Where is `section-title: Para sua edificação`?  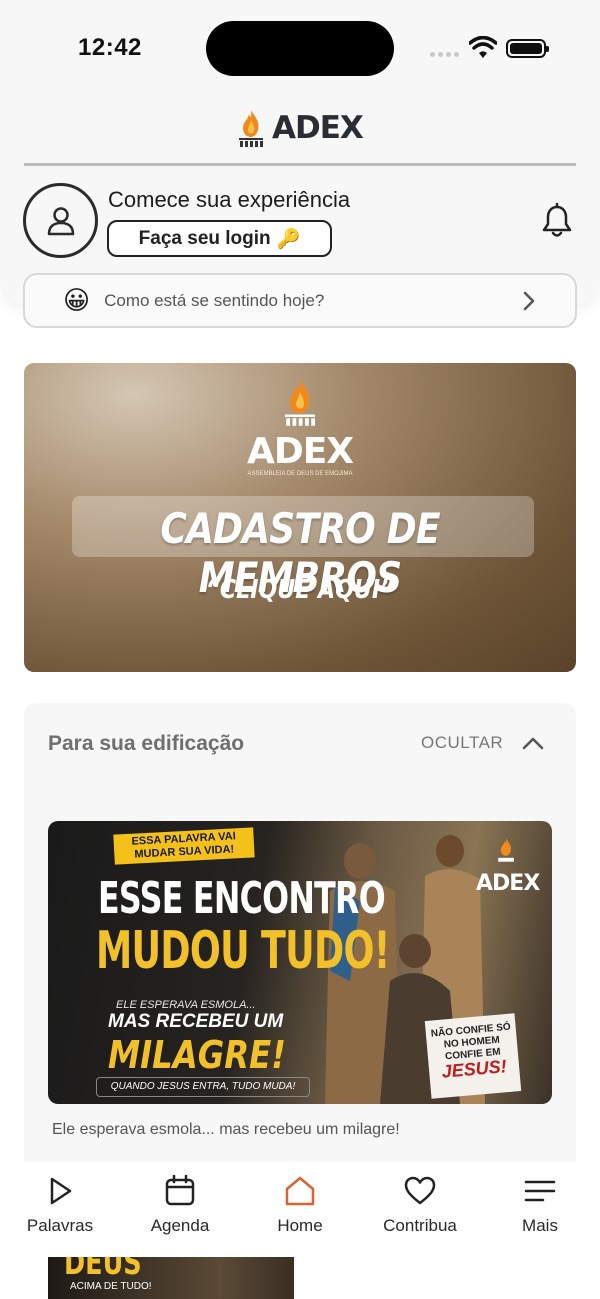 section-title: Para sua edificação is located at coordinates (146, 743).